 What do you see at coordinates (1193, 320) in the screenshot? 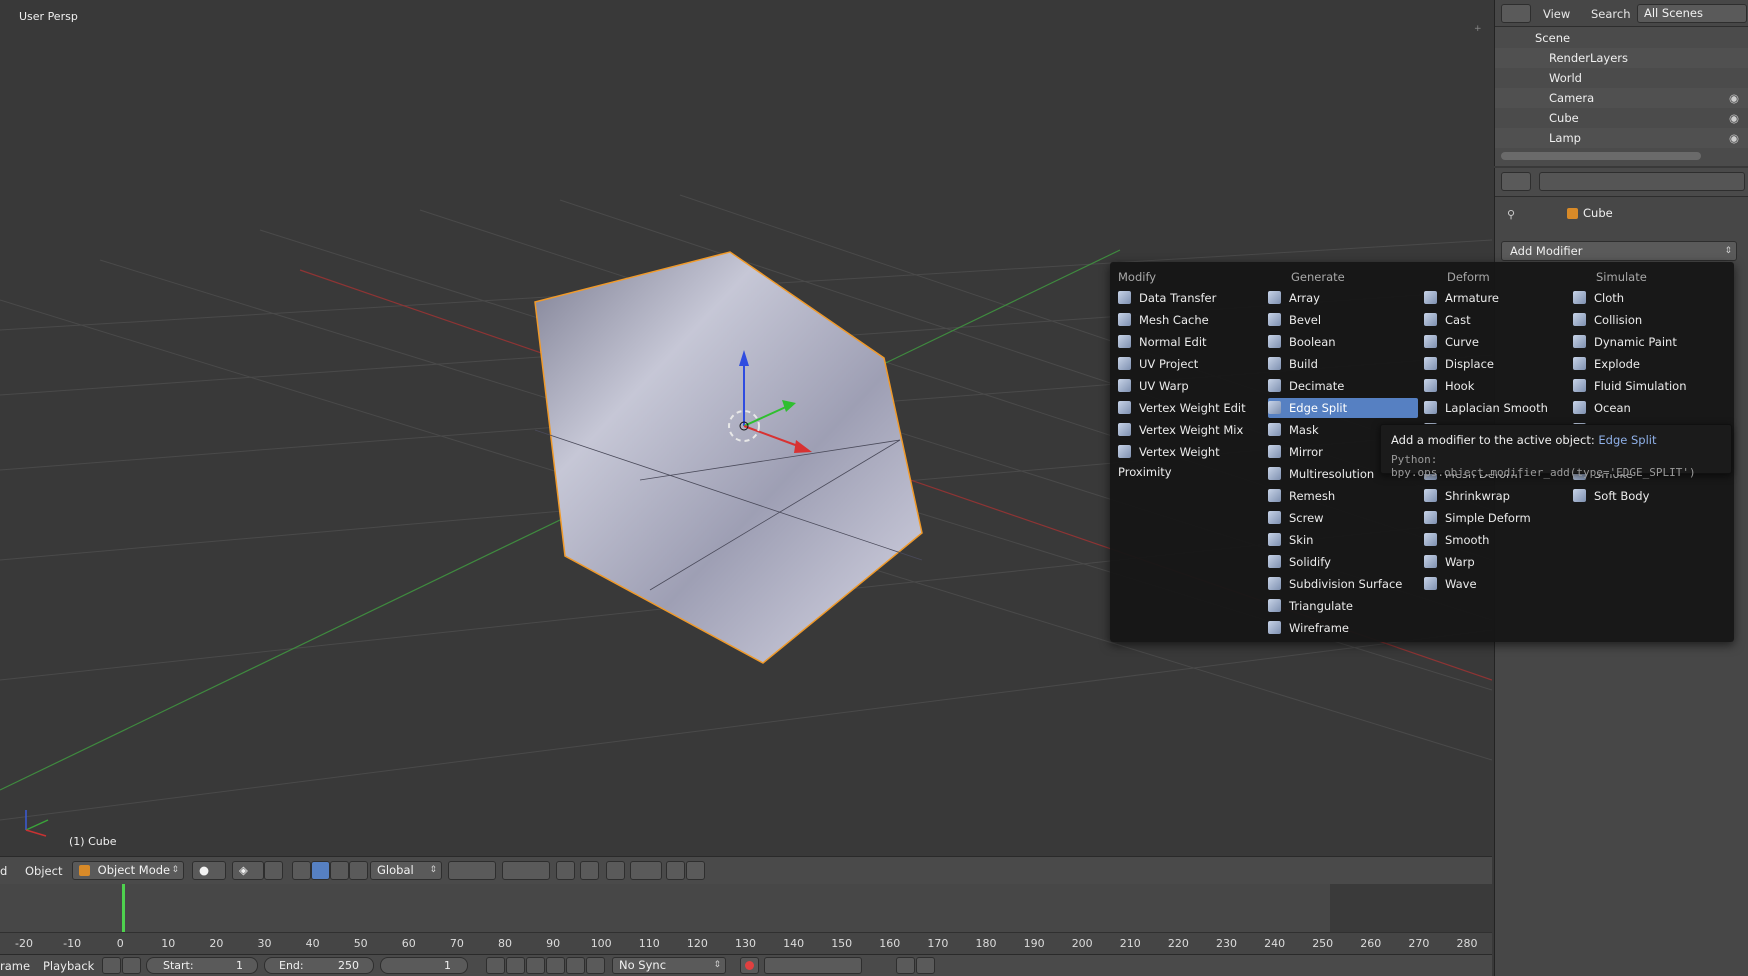
I see `menu-item-mesh-cache: Mesh Cache` at bounding box center [1193, 320].